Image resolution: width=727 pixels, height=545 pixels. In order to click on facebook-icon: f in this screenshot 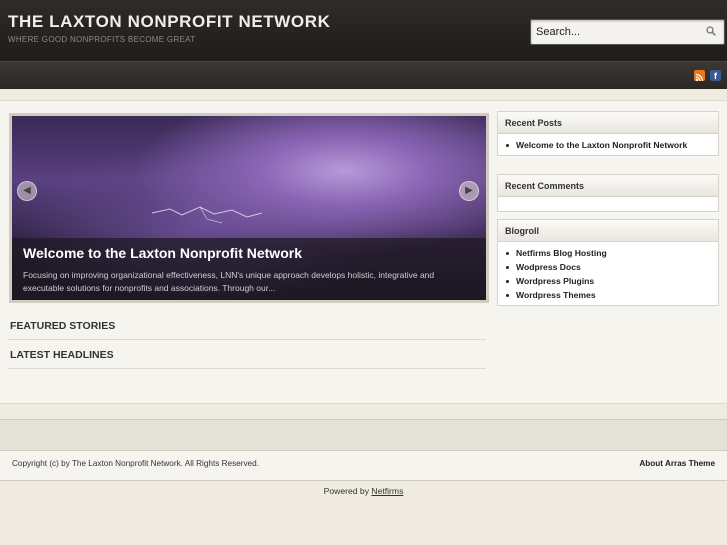, I will do `click(715, 75)`.